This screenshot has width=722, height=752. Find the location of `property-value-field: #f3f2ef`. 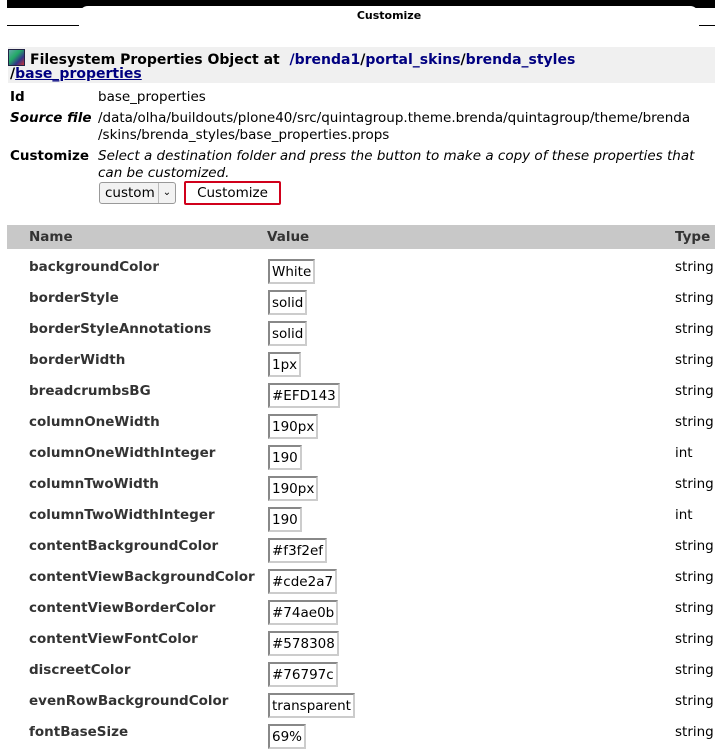

property-value-field: #f3f2ef is located at coordinates (298, 550).